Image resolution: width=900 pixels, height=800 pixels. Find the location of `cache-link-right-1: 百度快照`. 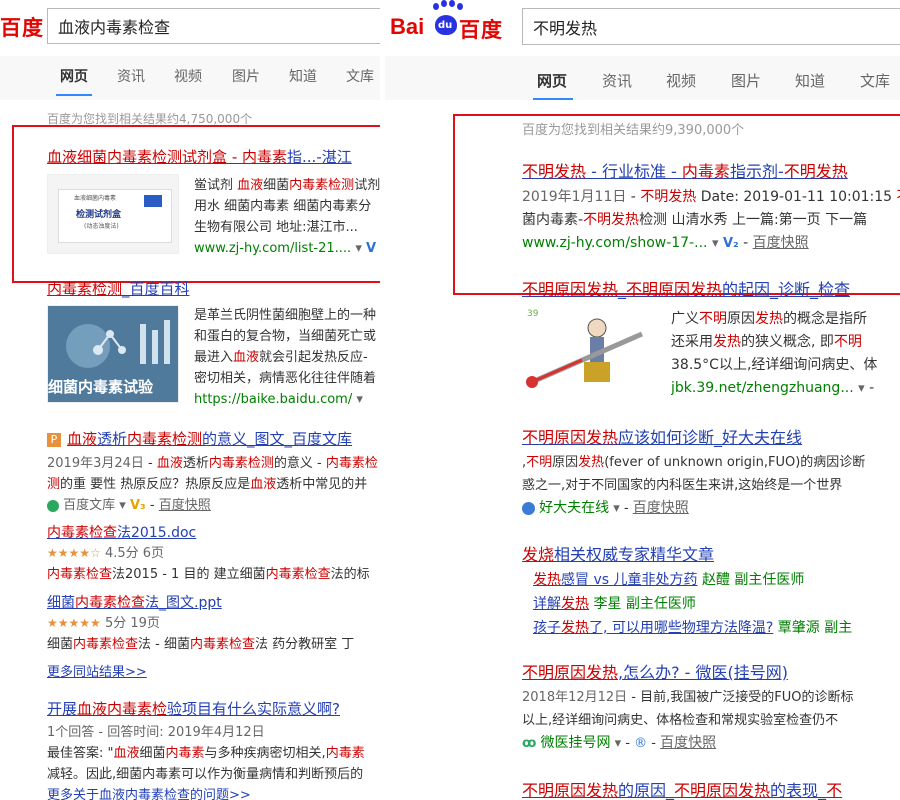

cache-link-right-1: 百度快照 is located at coordinates (781, 243).